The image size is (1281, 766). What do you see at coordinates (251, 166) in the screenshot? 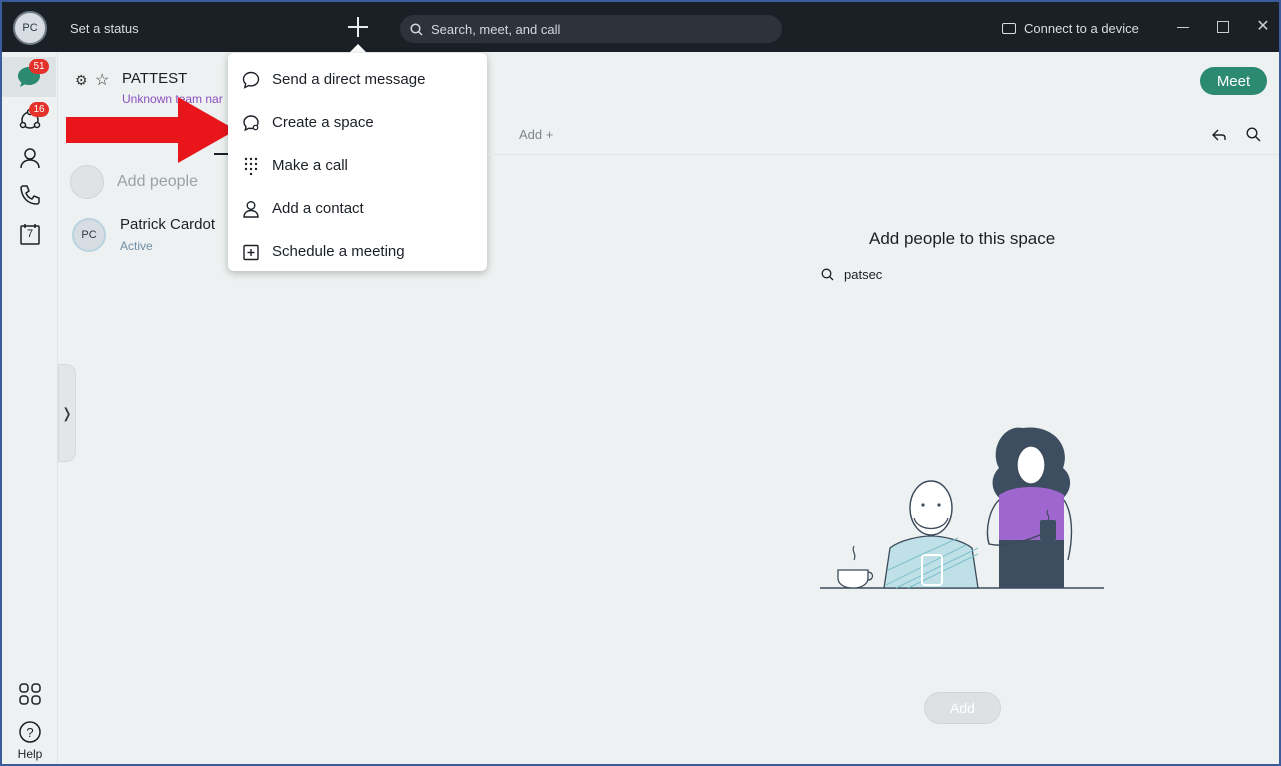
I see `dialpad-icon` at bounding box center [251, 166].